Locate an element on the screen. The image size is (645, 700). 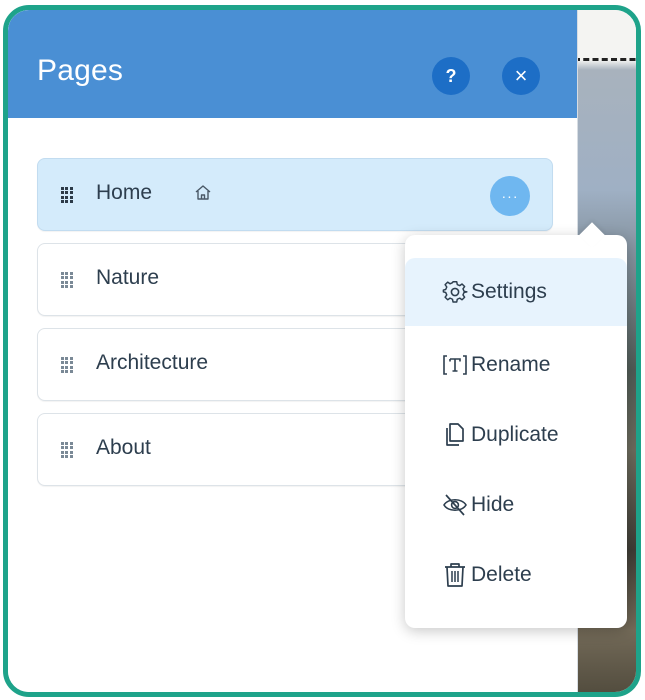
site-canvas-header-line is located at coordinates (605, 59).